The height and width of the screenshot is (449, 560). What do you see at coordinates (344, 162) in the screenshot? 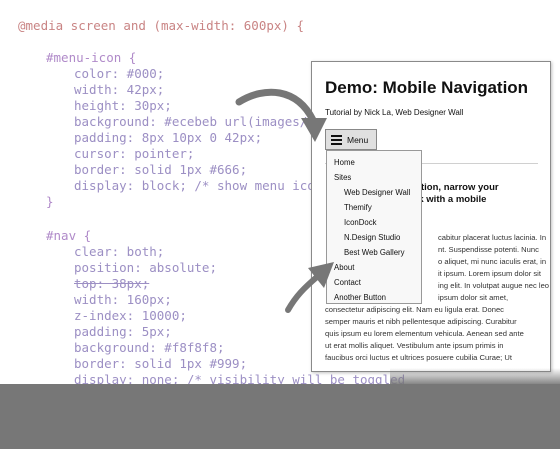
I see `nav-item-home: Home` at bounding box center [344, 162].